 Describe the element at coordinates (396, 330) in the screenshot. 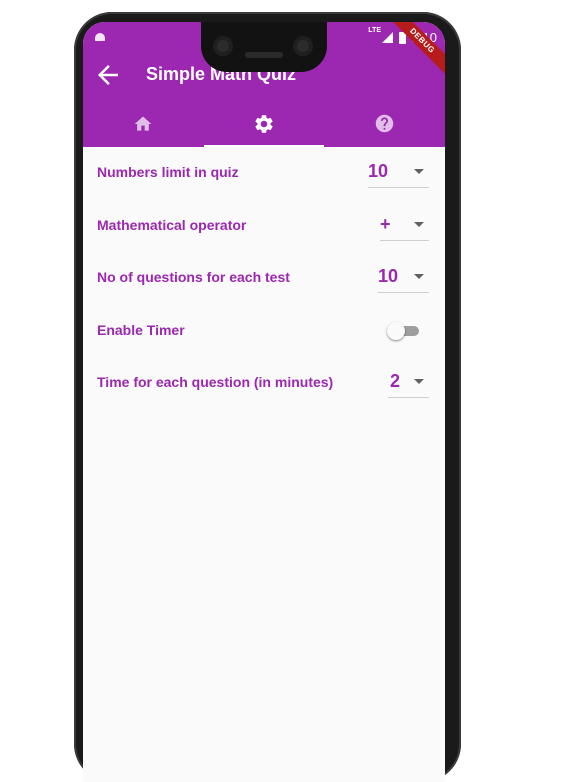

I see `toggle-thumb` at that location.